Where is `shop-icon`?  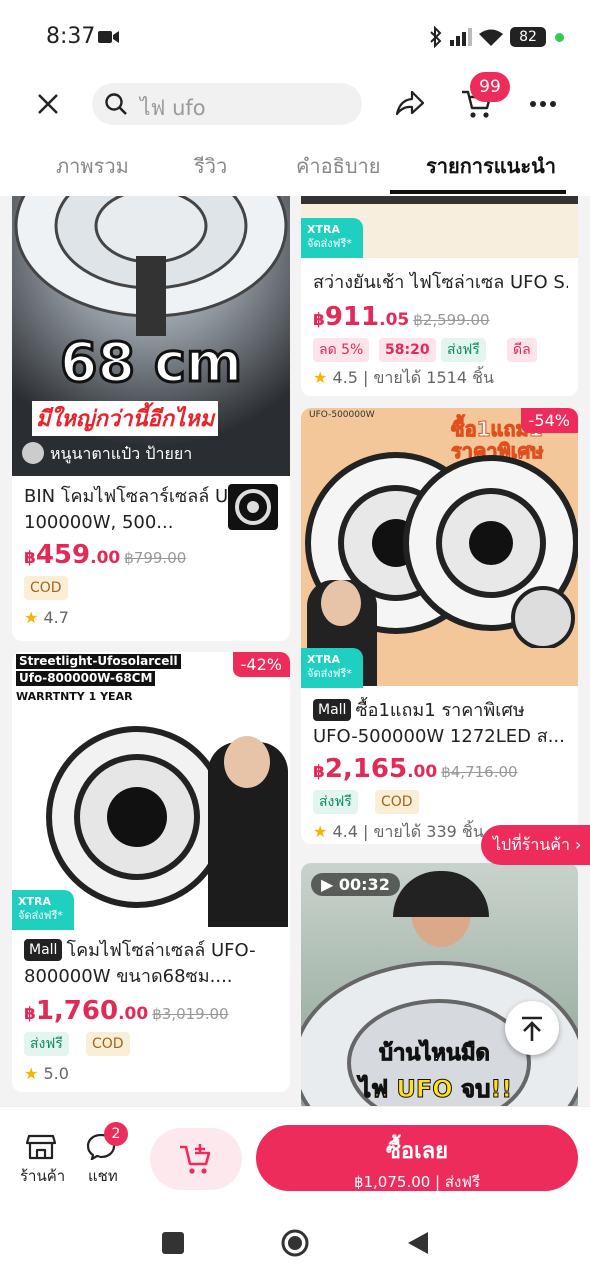
shop-icon is located at coordinates (41, 1146).